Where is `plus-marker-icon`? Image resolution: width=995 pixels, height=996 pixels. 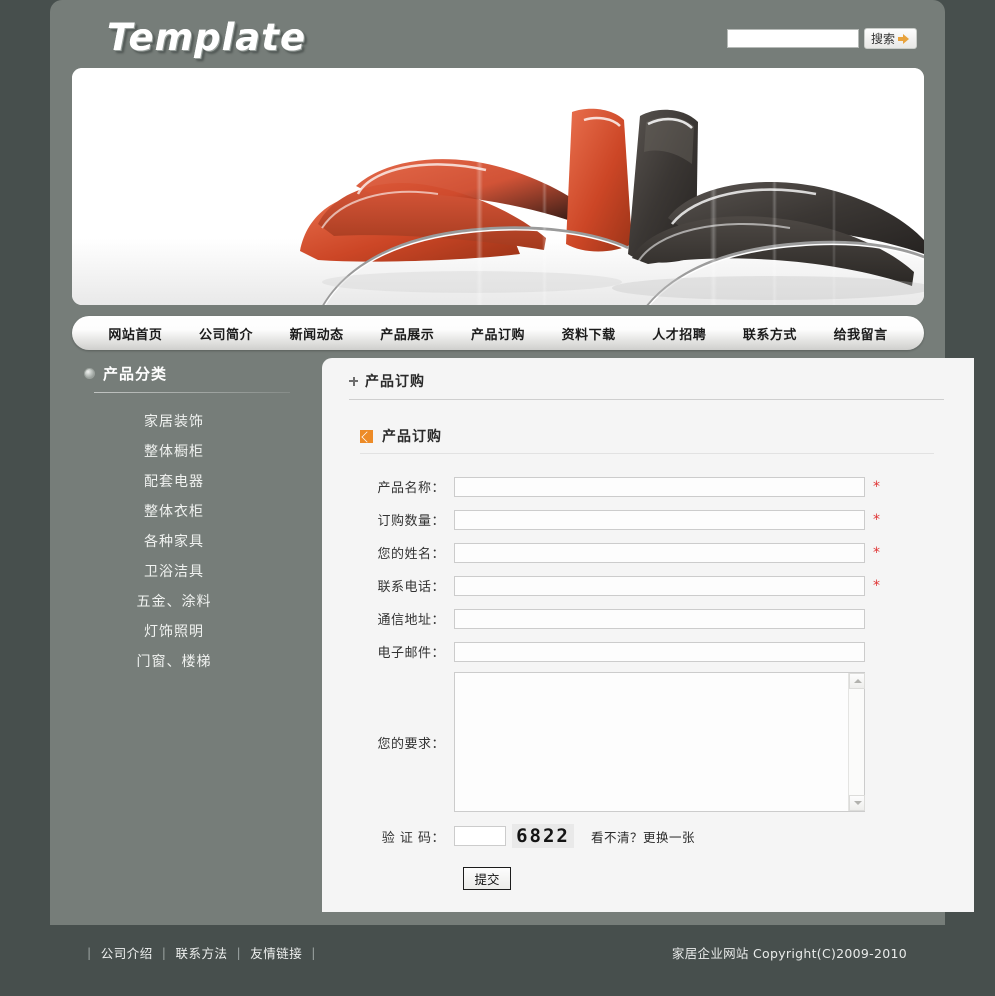 plus-marker-icon is located at coordinates (353, 381).